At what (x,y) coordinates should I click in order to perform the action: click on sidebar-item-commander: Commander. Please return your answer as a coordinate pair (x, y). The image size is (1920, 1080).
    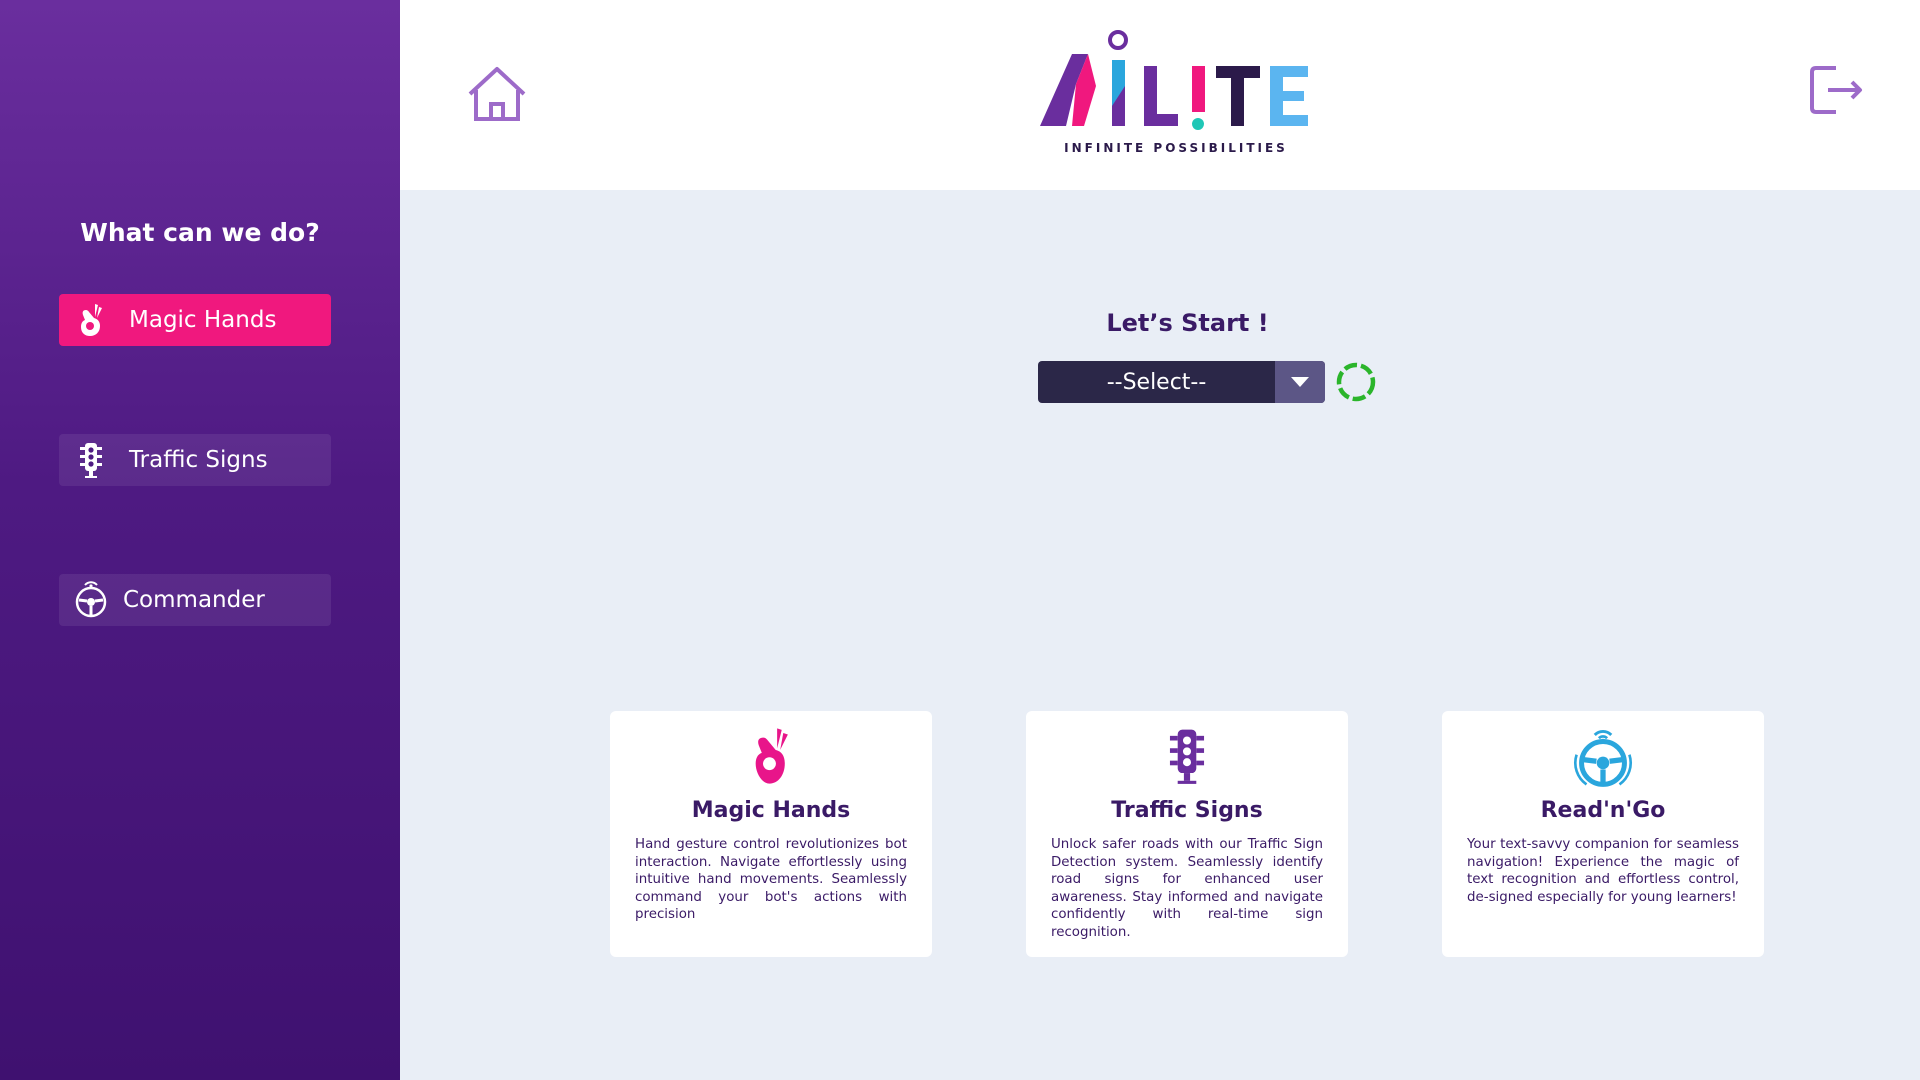
    Looking at the image, I should click on (195, 600).